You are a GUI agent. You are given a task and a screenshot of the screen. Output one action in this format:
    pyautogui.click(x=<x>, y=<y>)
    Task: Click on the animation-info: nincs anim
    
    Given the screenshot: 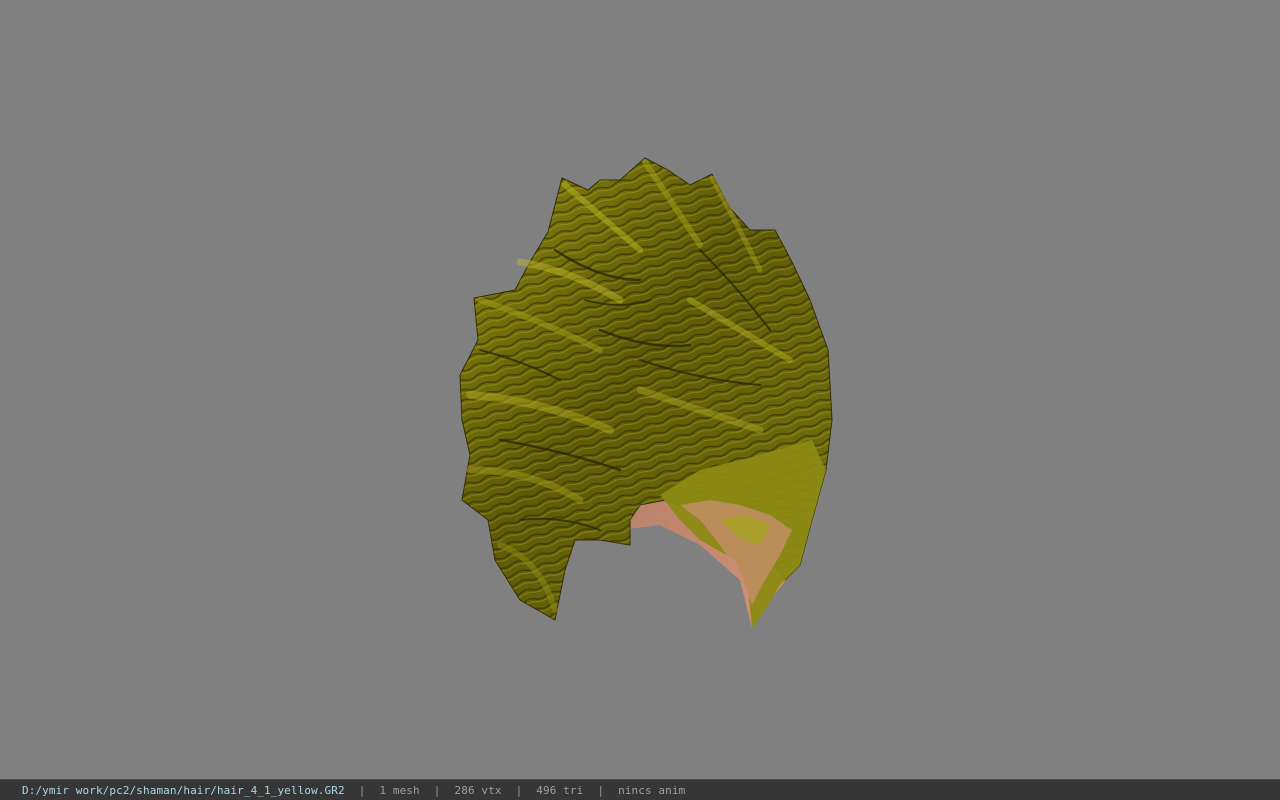 What is the action you would take?
    pyautogui.click(x=652, y=790)
    